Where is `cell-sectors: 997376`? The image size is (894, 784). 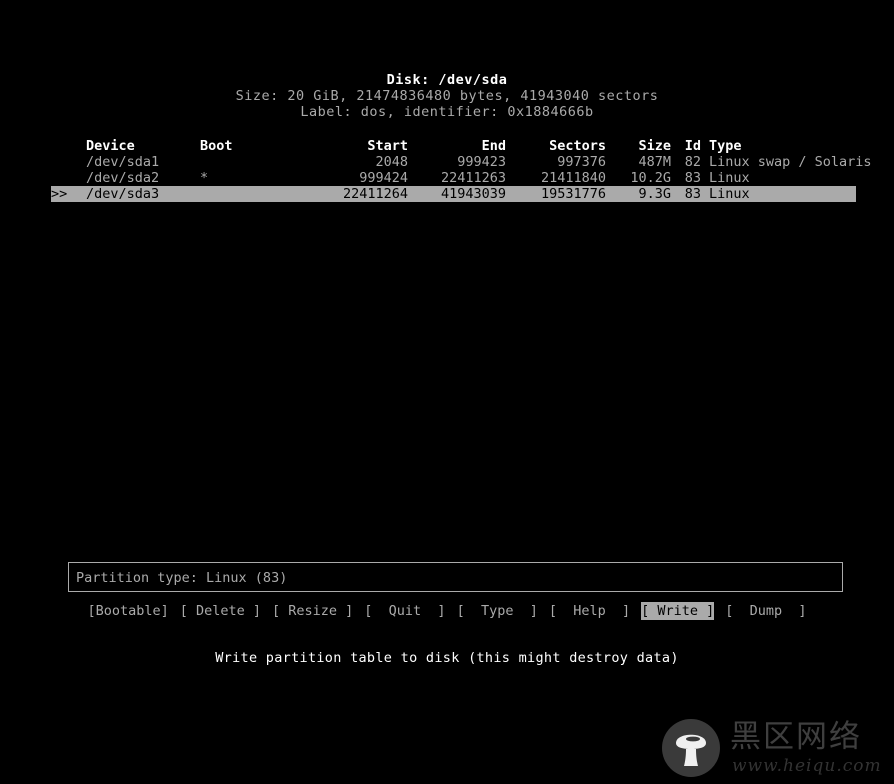 cell-sectors: 997376 is located at coordinates (581, 162).